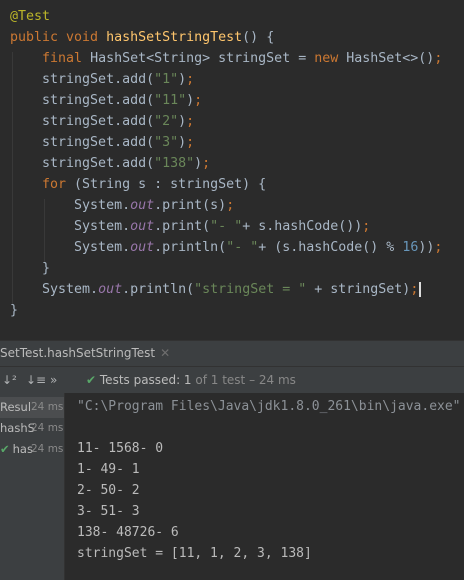 The height and width of the screenshot is (580, 464). What do you see at coordinates (390, 58) in the screenshot?
I see `code-token: HashSet<>()` at bounding box center [390, 58].